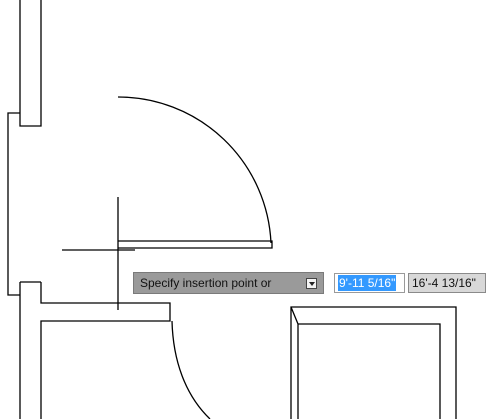 Image resolution: width=492 pixels, height=419 pixels. Describe the element at coordinates (206, 283) in the screenshot. I see `command-prompt-text: Specify insertion point or` at that location.